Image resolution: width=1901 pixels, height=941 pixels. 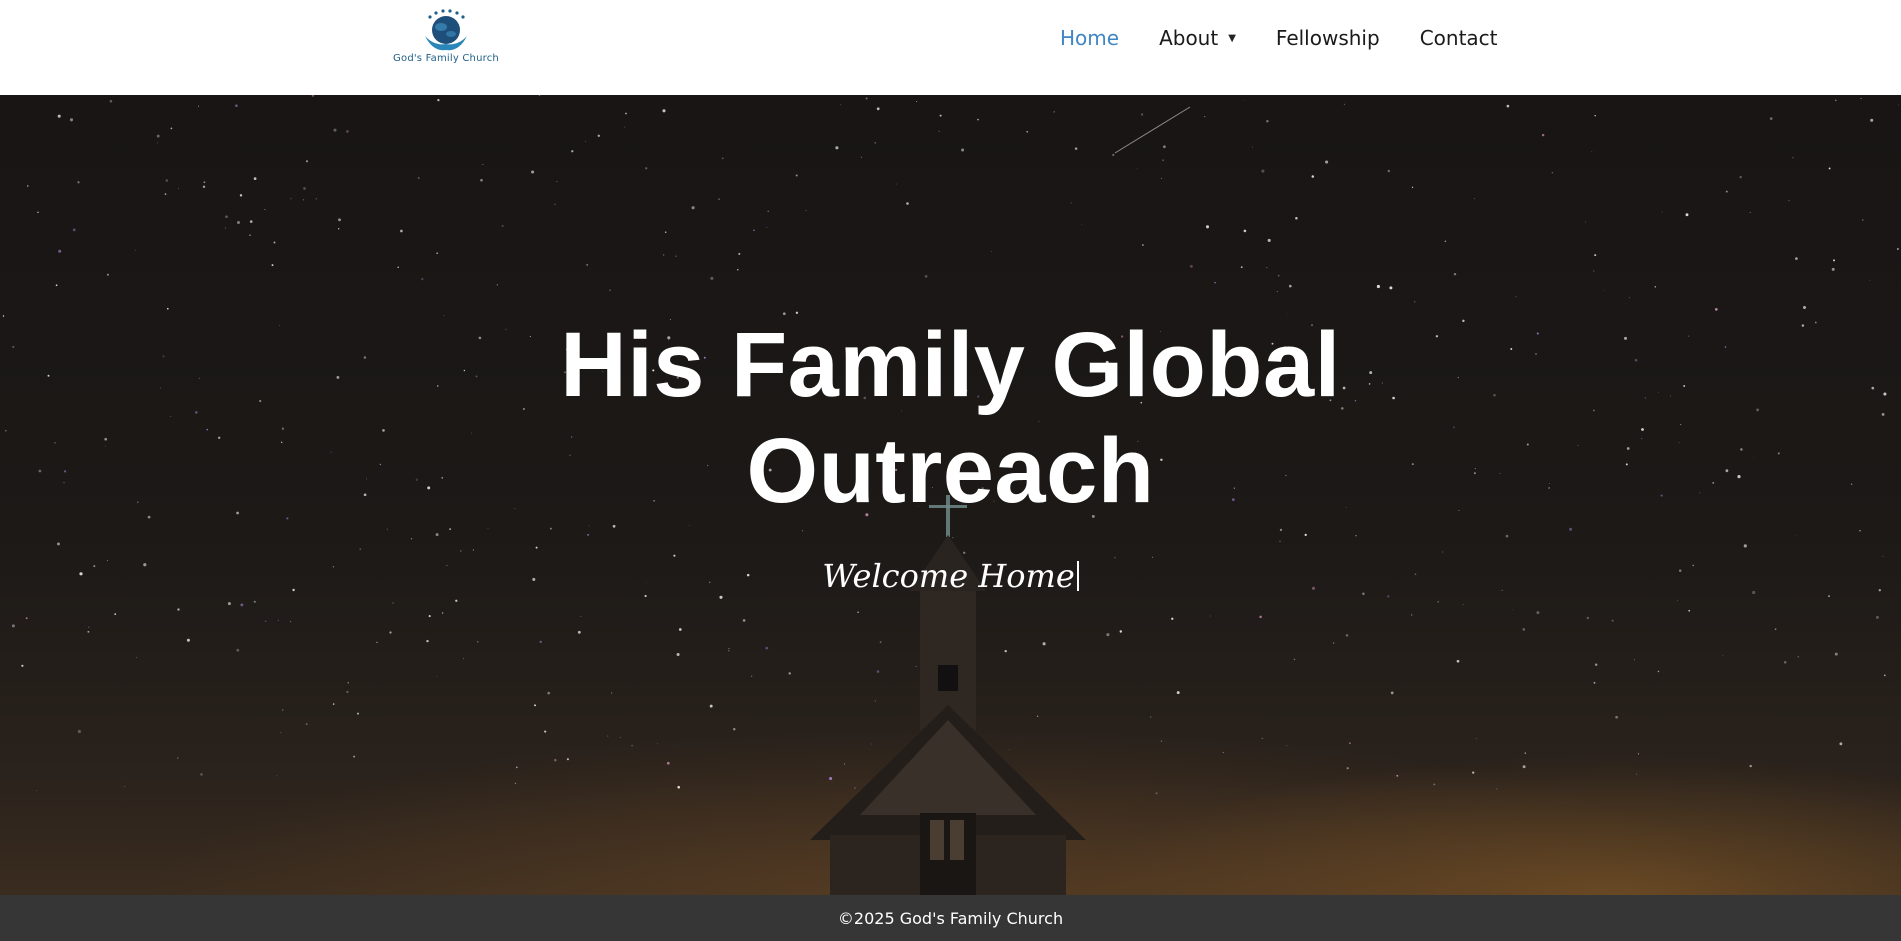 What do you see at coordinates (446, 38) in the screenshot?
I see `logo-link: God's Family Church` at bounding box center [446, 38].